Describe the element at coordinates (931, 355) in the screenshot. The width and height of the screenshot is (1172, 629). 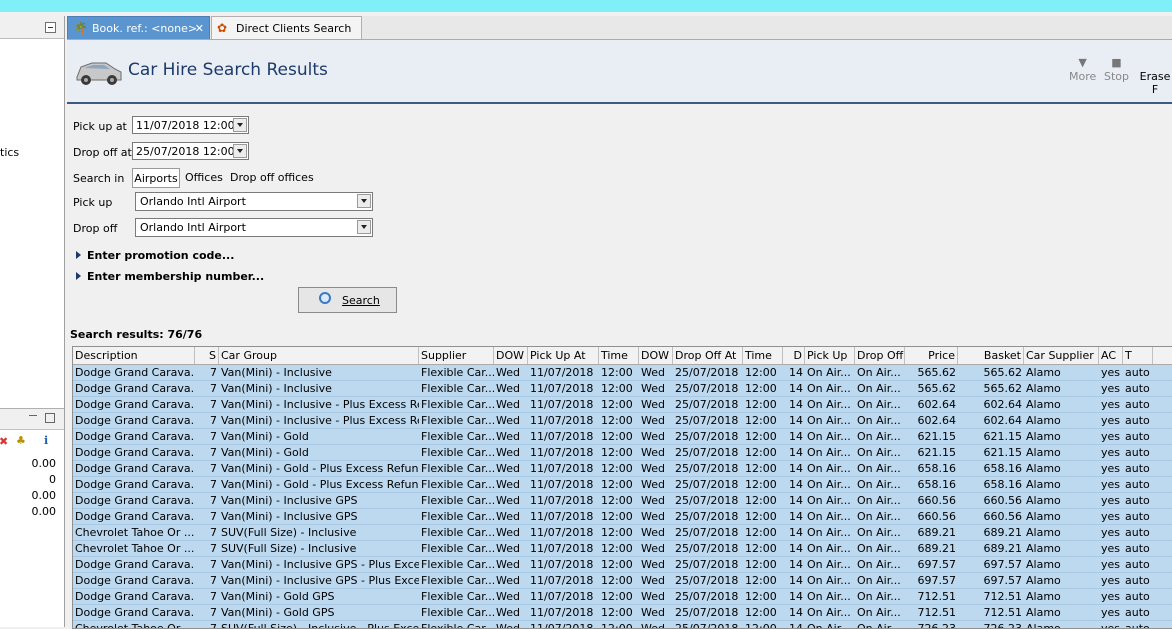
I see `column-header-price: Price` at that location.